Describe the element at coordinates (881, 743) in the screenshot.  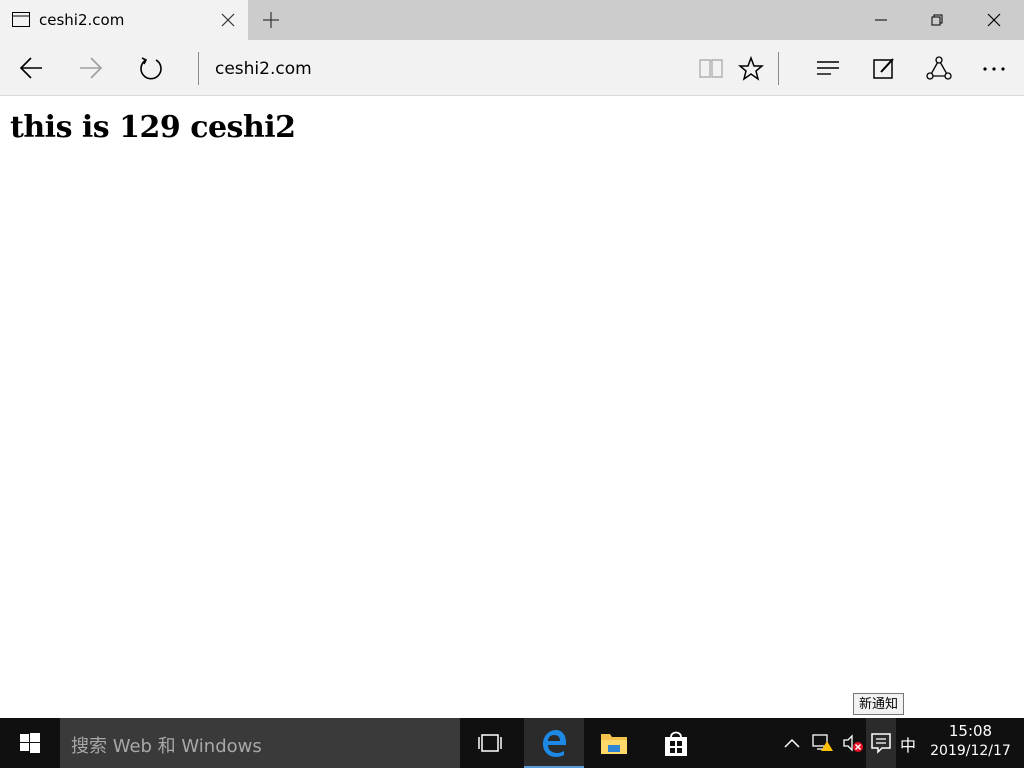
I see `action-center-button` at that location.